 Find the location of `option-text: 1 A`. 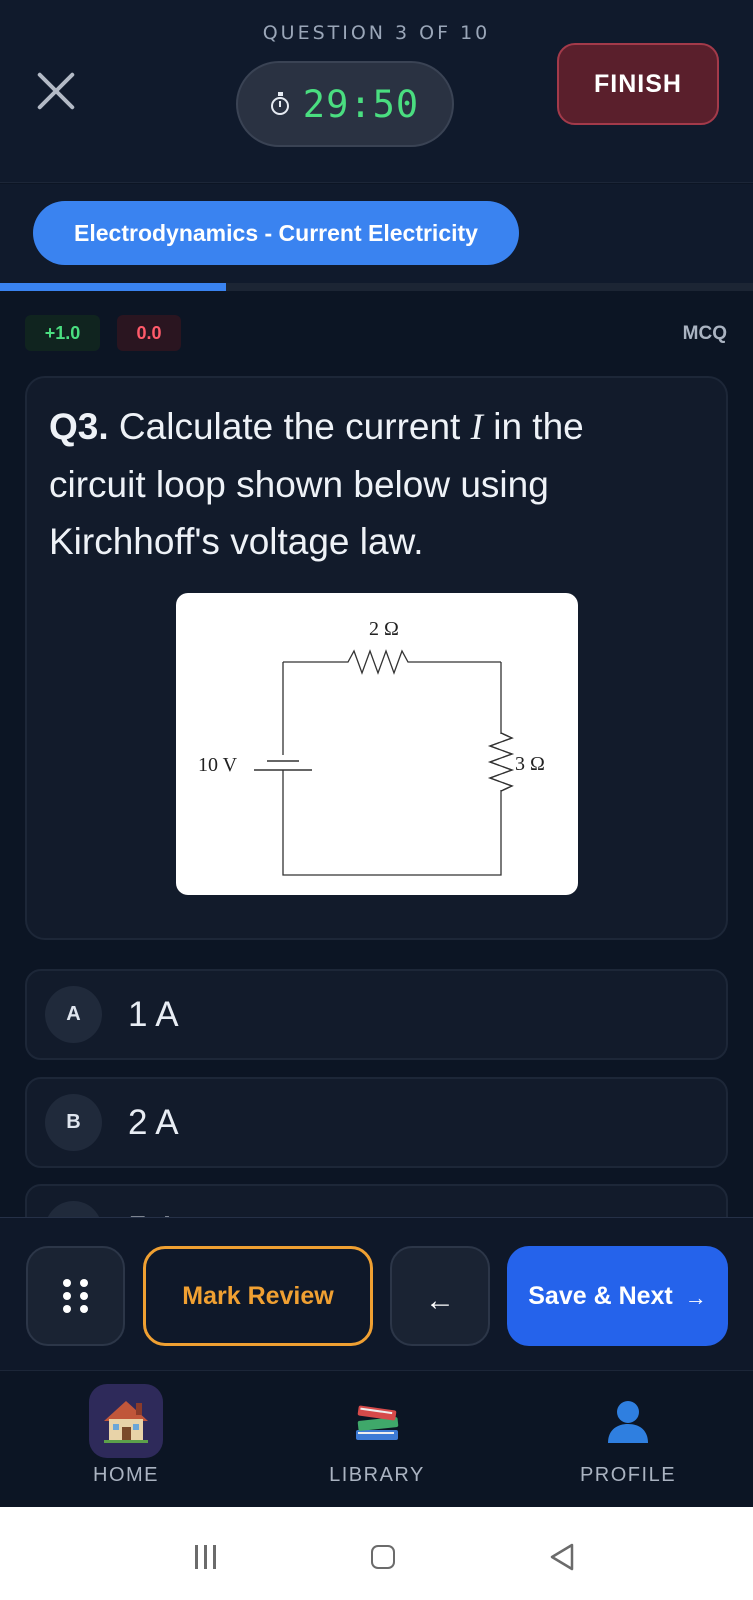

option-text: 1 A is located at coordinates (153, 1014).